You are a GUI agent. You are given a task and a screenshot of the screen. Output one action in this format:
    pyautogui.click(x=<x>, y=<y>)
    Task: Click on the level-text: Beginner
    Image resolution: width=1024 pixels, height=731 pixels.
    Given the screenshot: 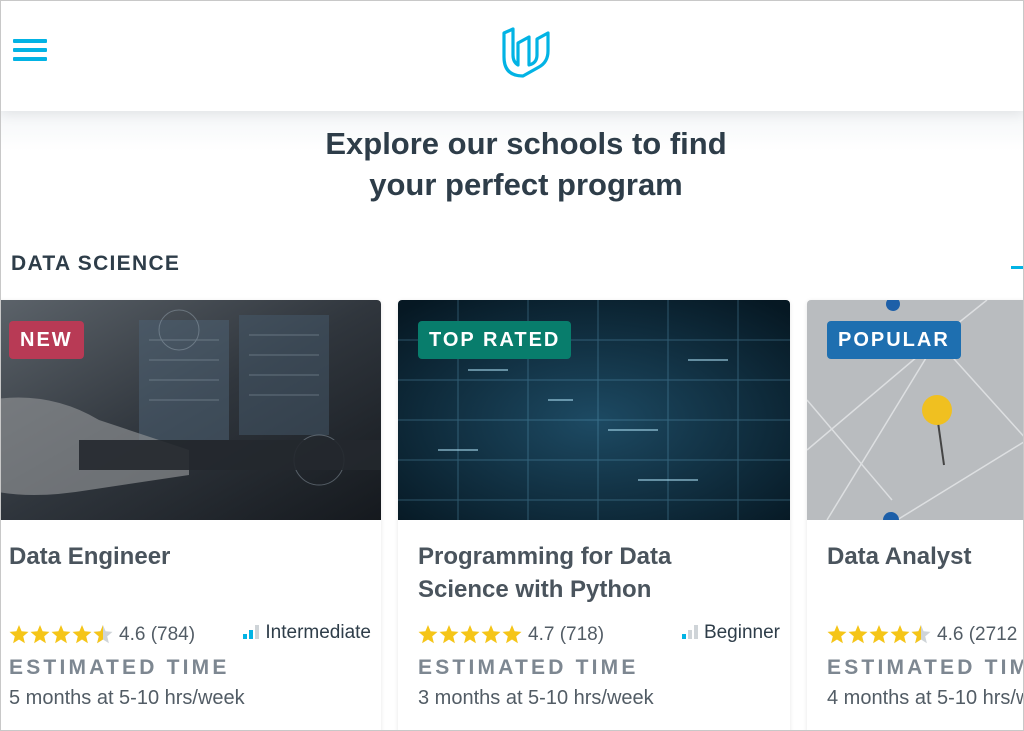 What is the action you would take?
    pyautogui.click(x=741, y=632)
    